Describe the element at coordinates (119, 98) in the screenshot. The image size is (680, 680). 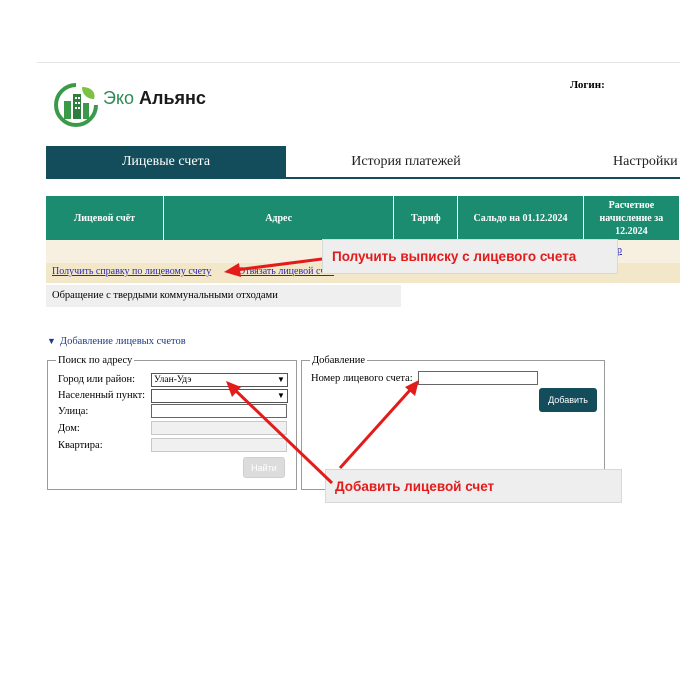
I see `logo-text-eco: Эко` at that location.